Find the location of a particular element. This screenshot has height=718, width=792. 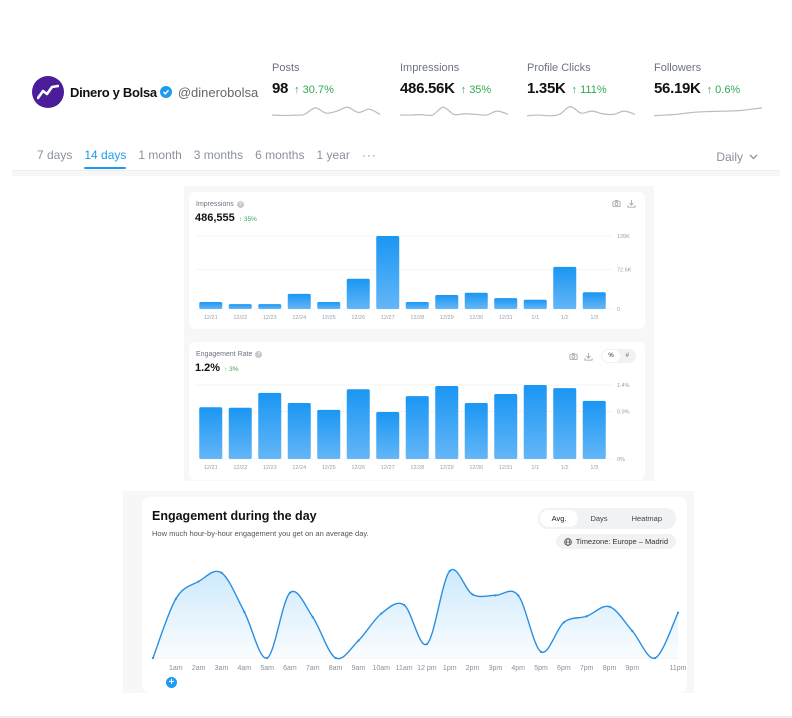

stat-value: 486.56K is located at coordinates (427, 88).